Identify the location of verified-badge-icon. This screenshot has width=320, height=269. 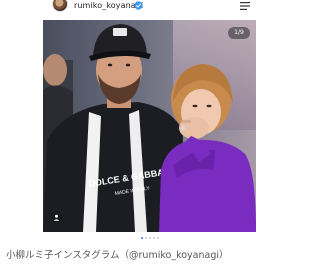
(138, 5).